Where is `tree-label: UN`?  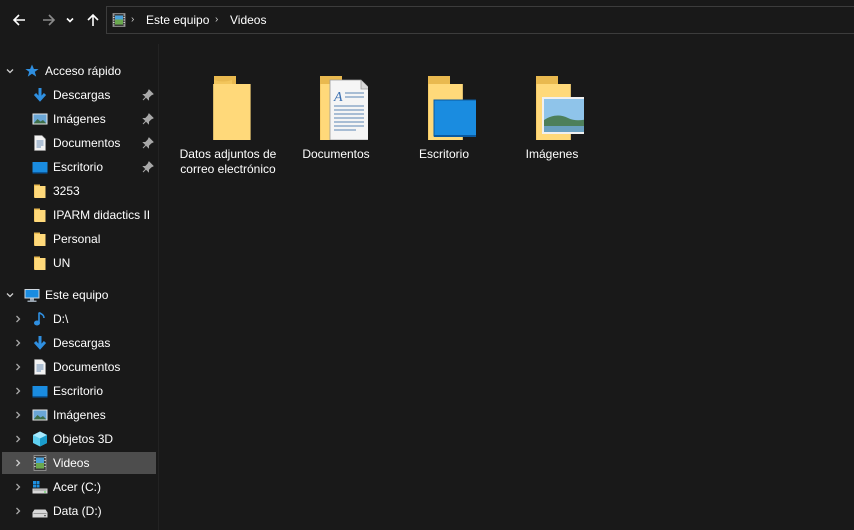 tree-label: UN is located at coordinates (62, 263).